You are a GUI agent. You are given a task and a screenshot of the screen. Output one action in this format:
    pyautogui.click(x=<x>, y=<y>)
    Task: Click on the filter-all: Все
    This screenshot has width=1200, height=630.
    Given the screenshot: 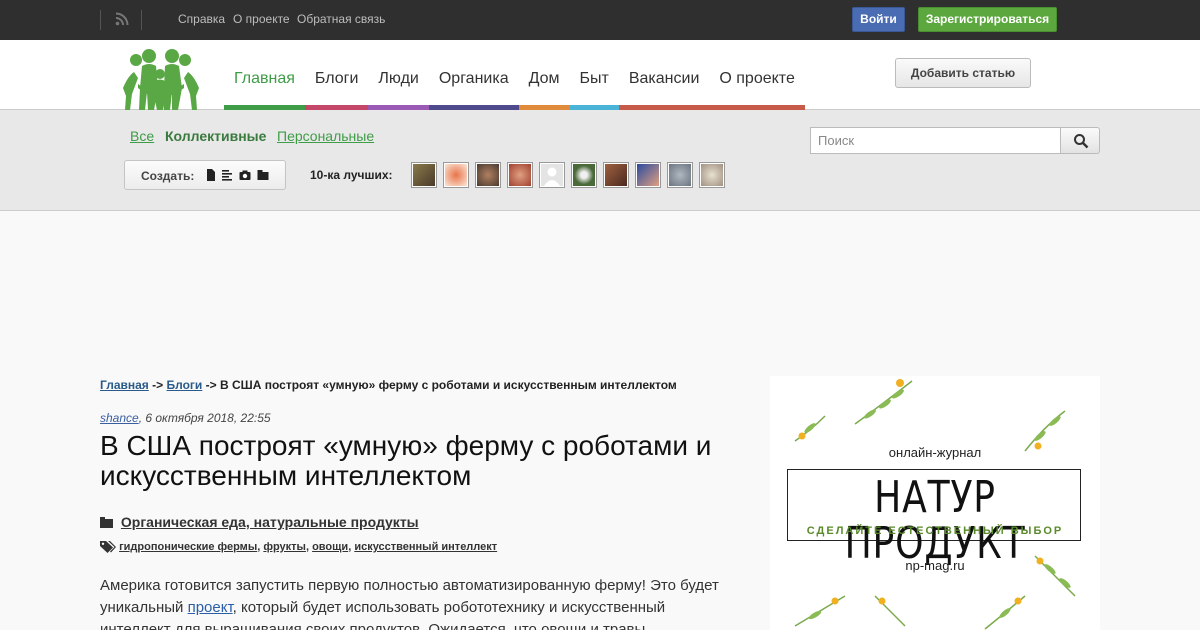 What is the action you would take?
    pyautogui.click(x=142, y=136)
    